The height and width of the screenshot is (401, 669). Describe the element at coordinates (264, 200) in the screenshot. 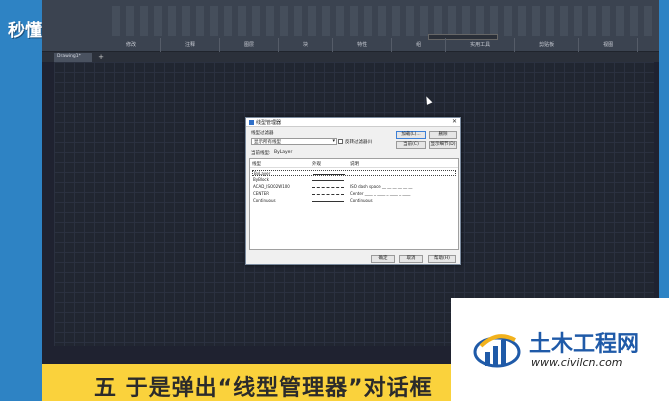

I see `row-name: Continuous` at that location.